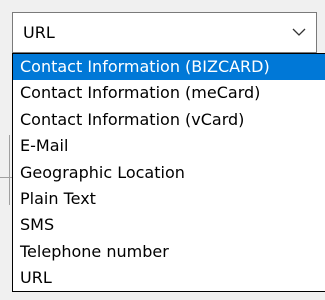 The image size is (325, 300). What do you see at coordinates (169, 120) in the screenshot?
I see `option-vcard: Contact Information (vCard)` at bounding box center [169, 120].